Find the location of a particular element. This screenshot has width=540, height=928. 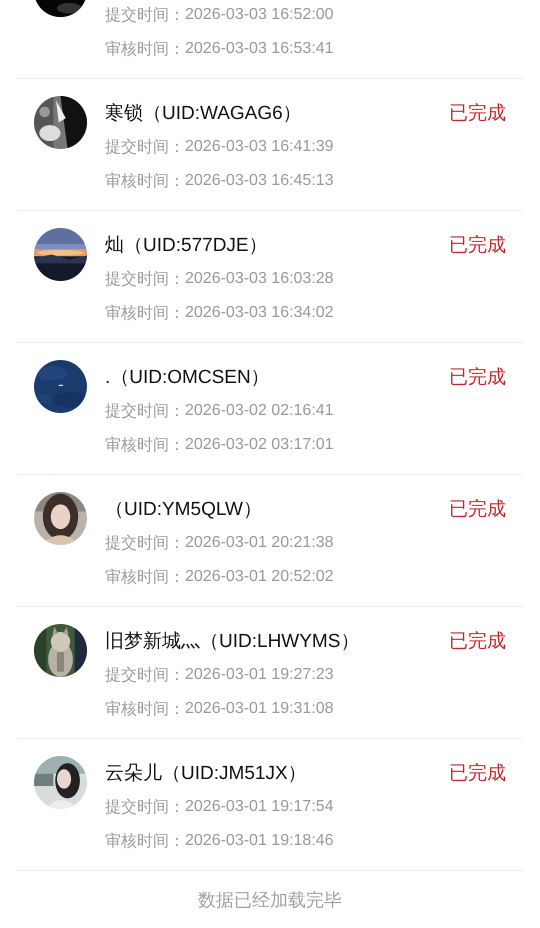

timestamp: 2026-03-01 20:52:02 is located at coordinates (259, 577).